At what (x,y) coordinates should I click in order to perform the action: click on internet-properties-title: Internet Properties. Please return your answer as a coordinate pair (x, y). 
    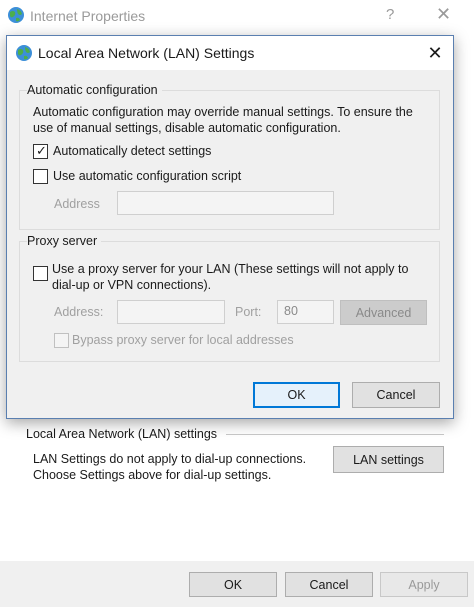
    Looking at the image, I should click on (88, 16).